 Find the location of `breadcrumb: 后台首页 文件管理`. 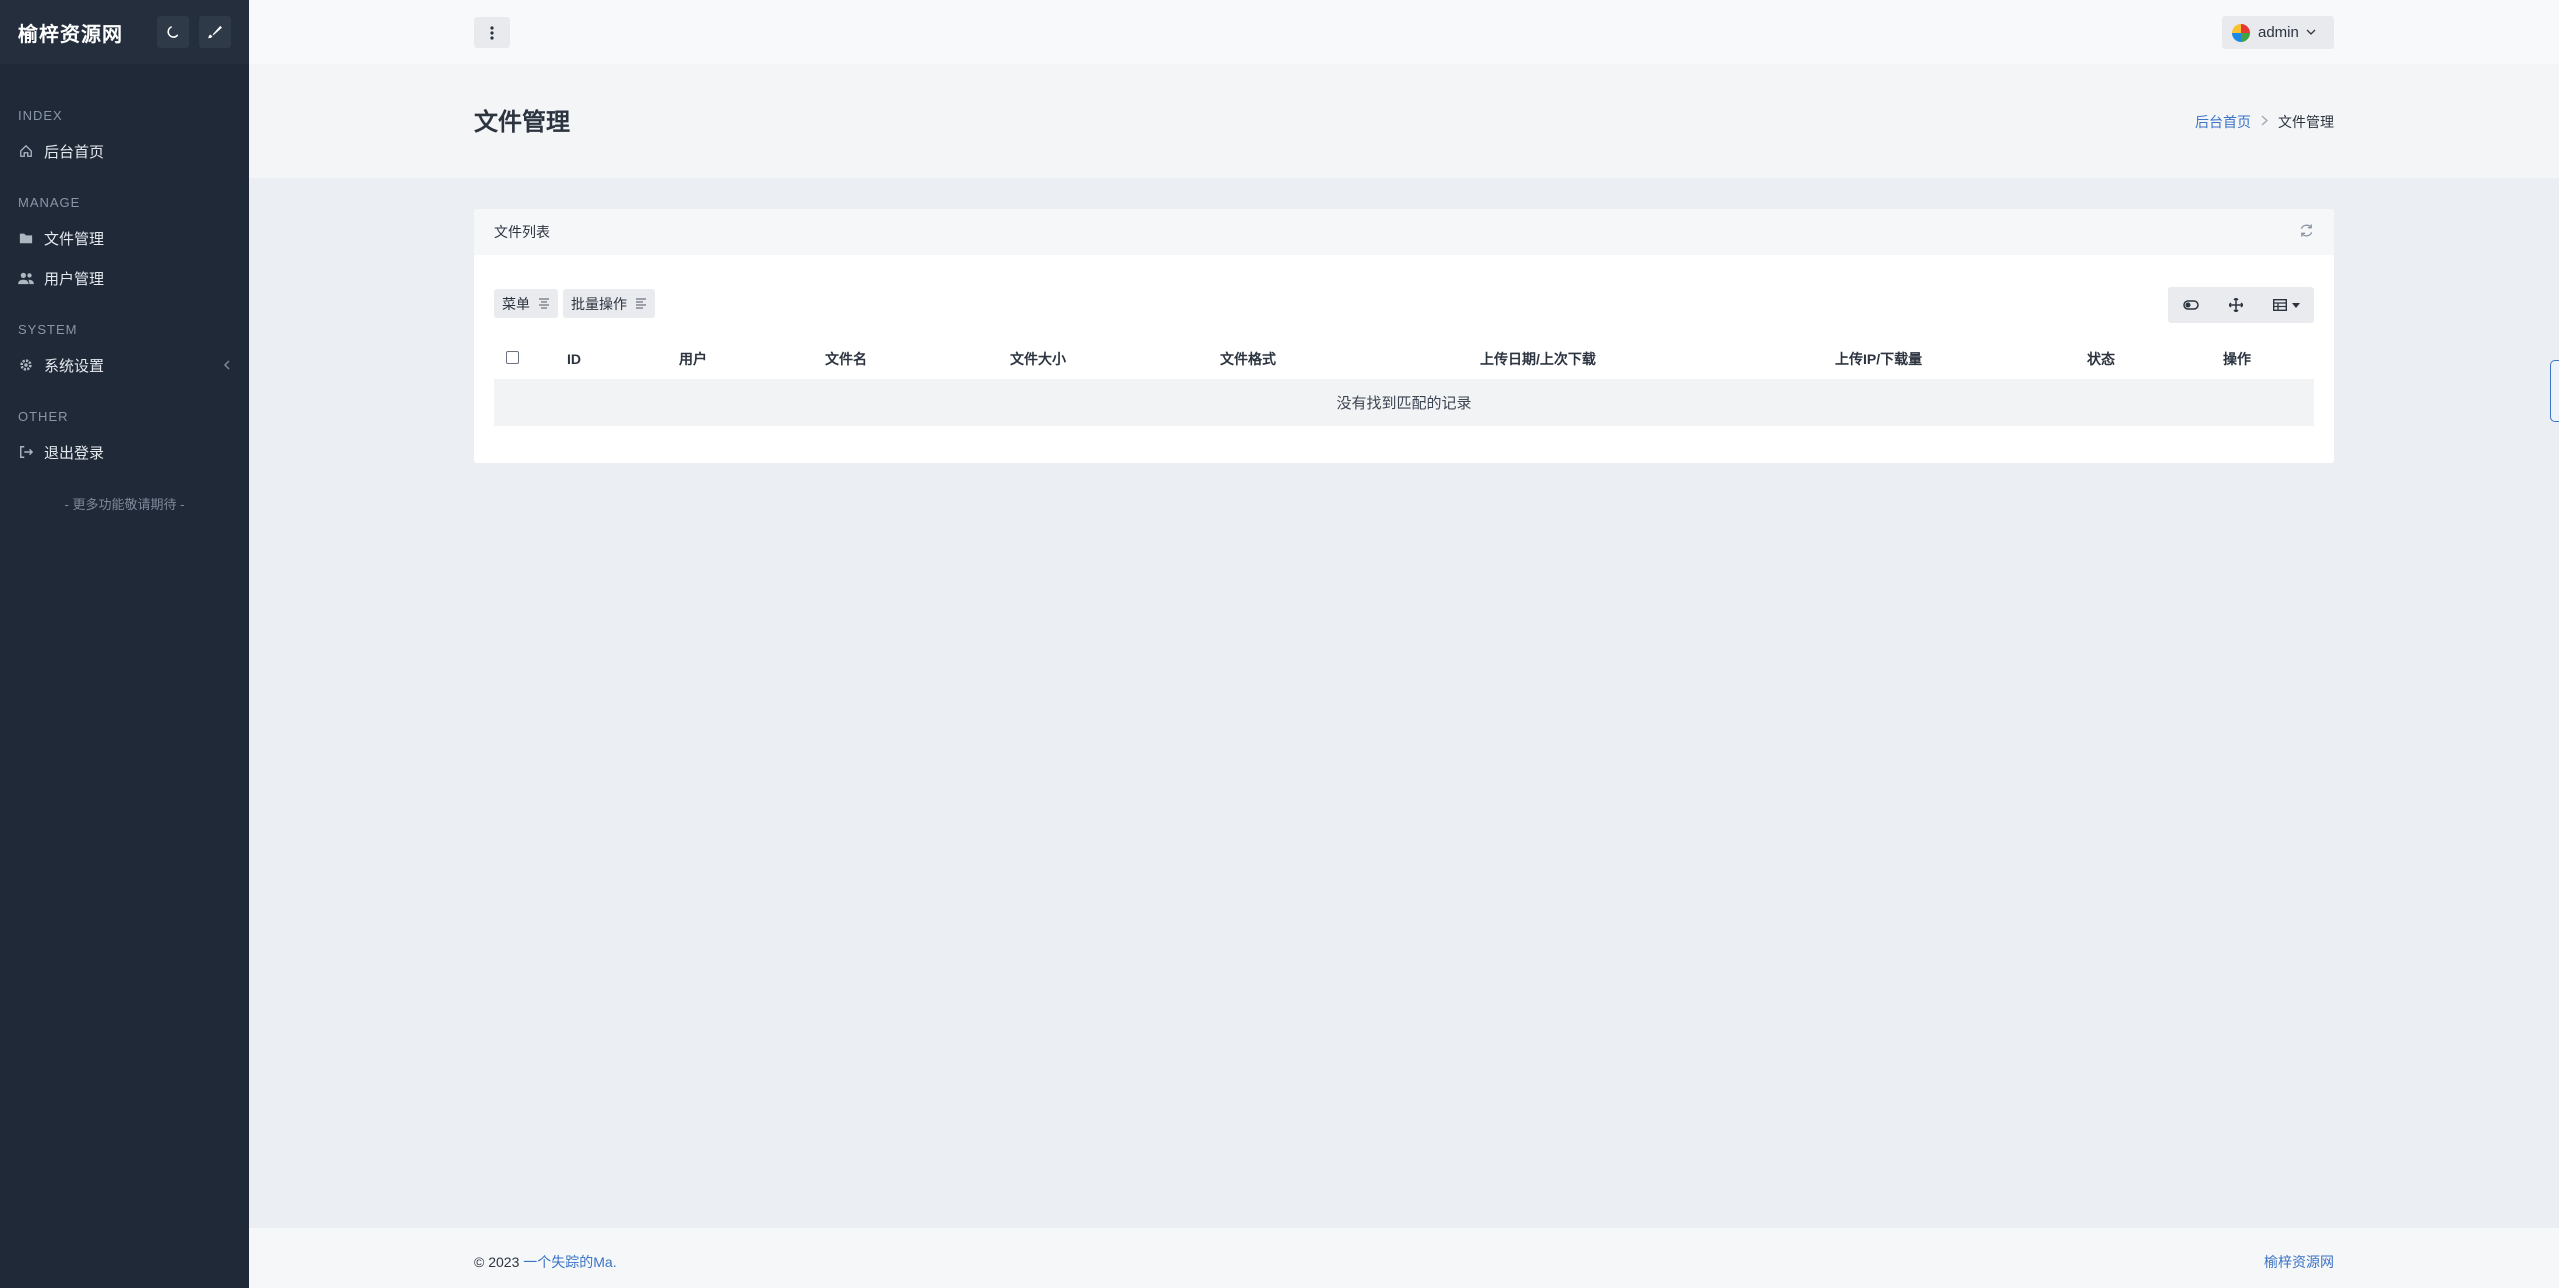

breadcrumb: 后台首页 文件管理 is located at coordinates (2264, 122).